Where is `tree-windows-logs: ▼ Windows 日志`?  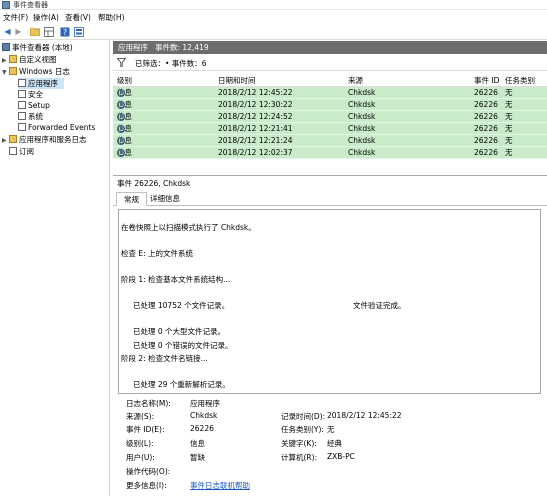 tree-windows-logs: ▼ Windows 日志 is located at coordinates (36, 71).